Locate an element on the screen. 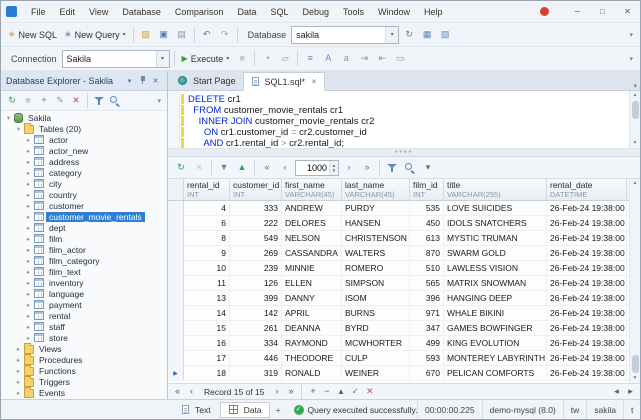 Image resolution: width=641 pixels, height=420 pixels. tab-data: Data is located at coordinates (244, 409).